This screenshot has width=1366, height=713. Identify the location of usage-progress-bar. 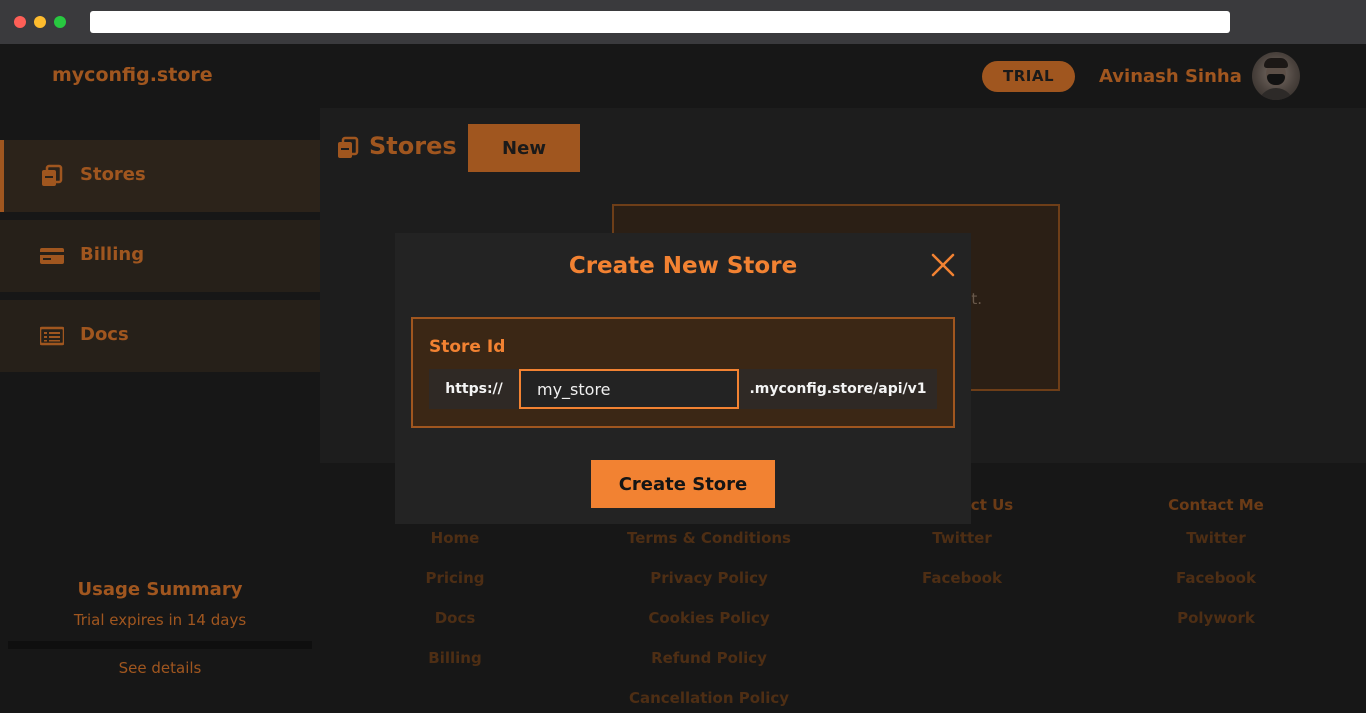
(160, 645).